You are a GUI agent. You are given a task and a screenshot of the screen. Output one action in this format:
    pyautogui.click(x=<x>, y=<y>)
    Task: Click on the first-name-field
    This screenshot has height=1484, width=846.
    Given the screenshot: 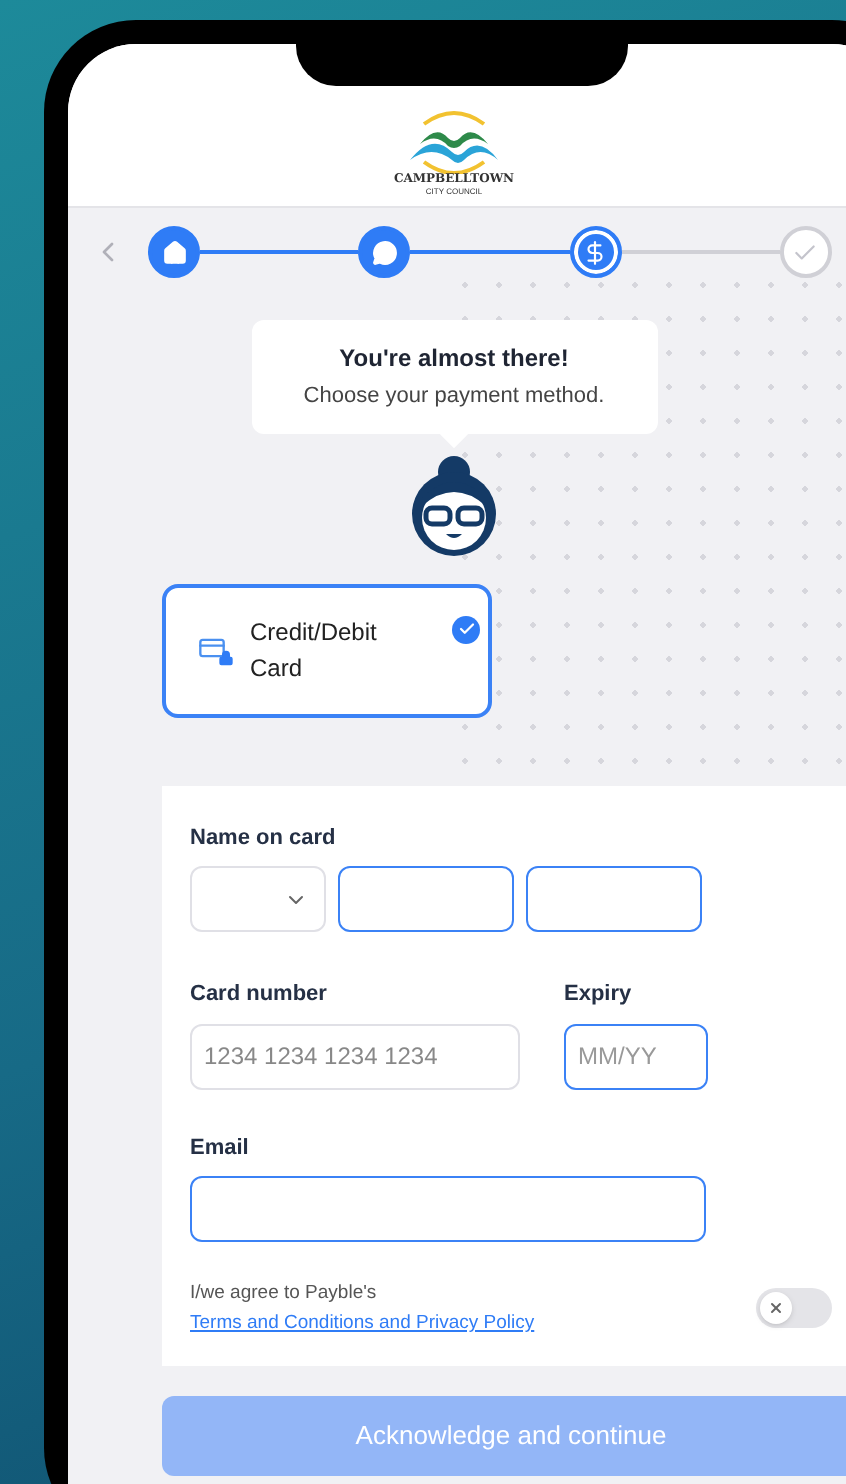 What is the action you would take?
    pyautogui.click(x=426, y=899)
    